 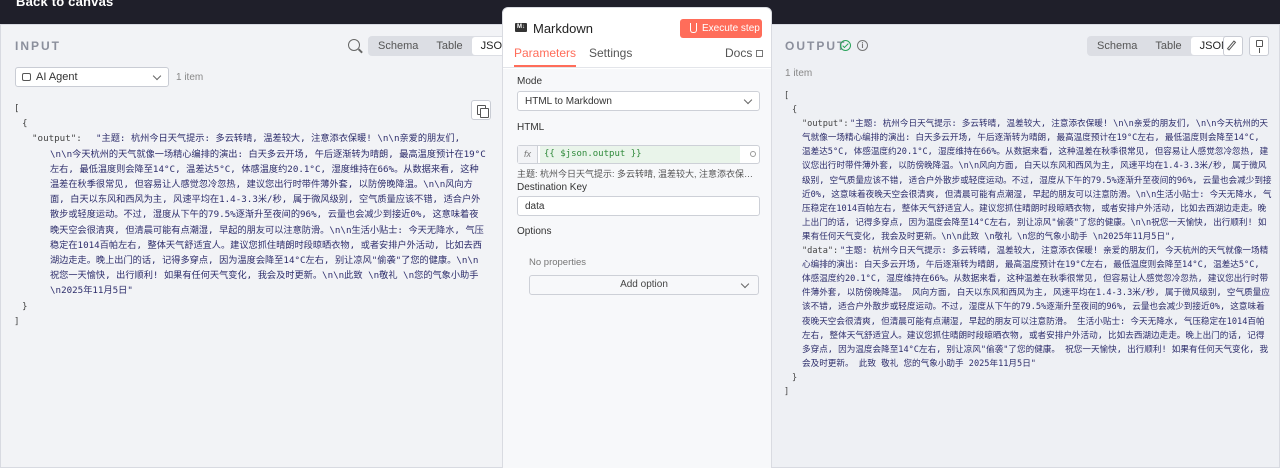 What do you see at coordinates (799, 73) in the screenshot?
I see `output-item-count: 1 item` at bounding box center [799, 73].